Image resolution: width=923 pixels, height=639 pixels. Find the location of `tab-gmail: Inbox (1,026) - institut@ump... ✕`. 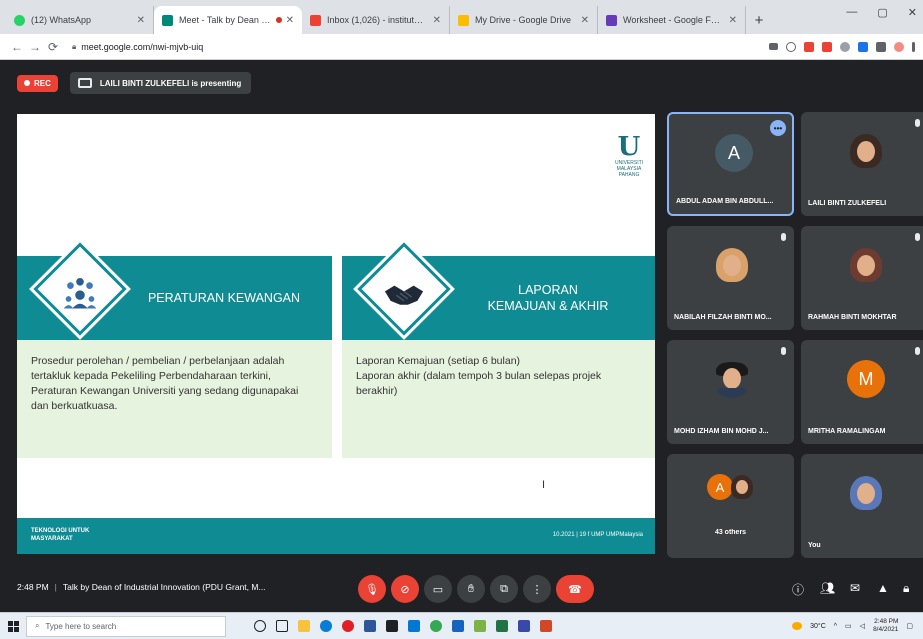

tab-gmail: Inbox (1,026) - institut@ump... ✕ is located at coordinates (376, 20).